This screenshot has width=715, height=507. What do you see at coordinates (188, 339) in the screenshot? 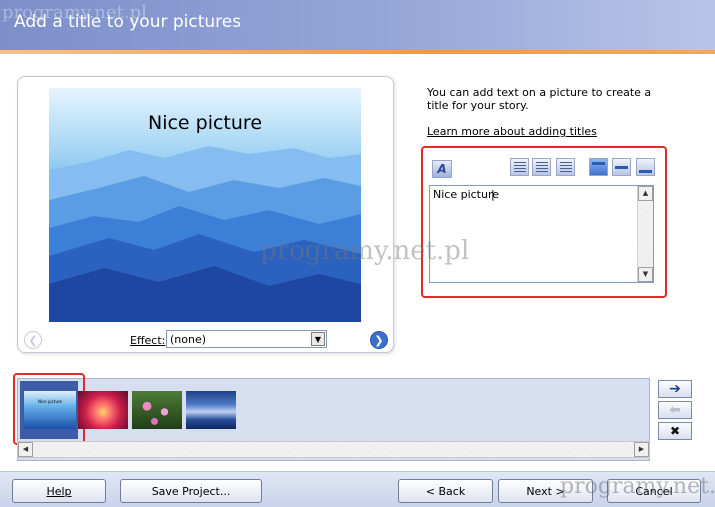
I see `effect-value: (none)` at bounding box center [188, 339].